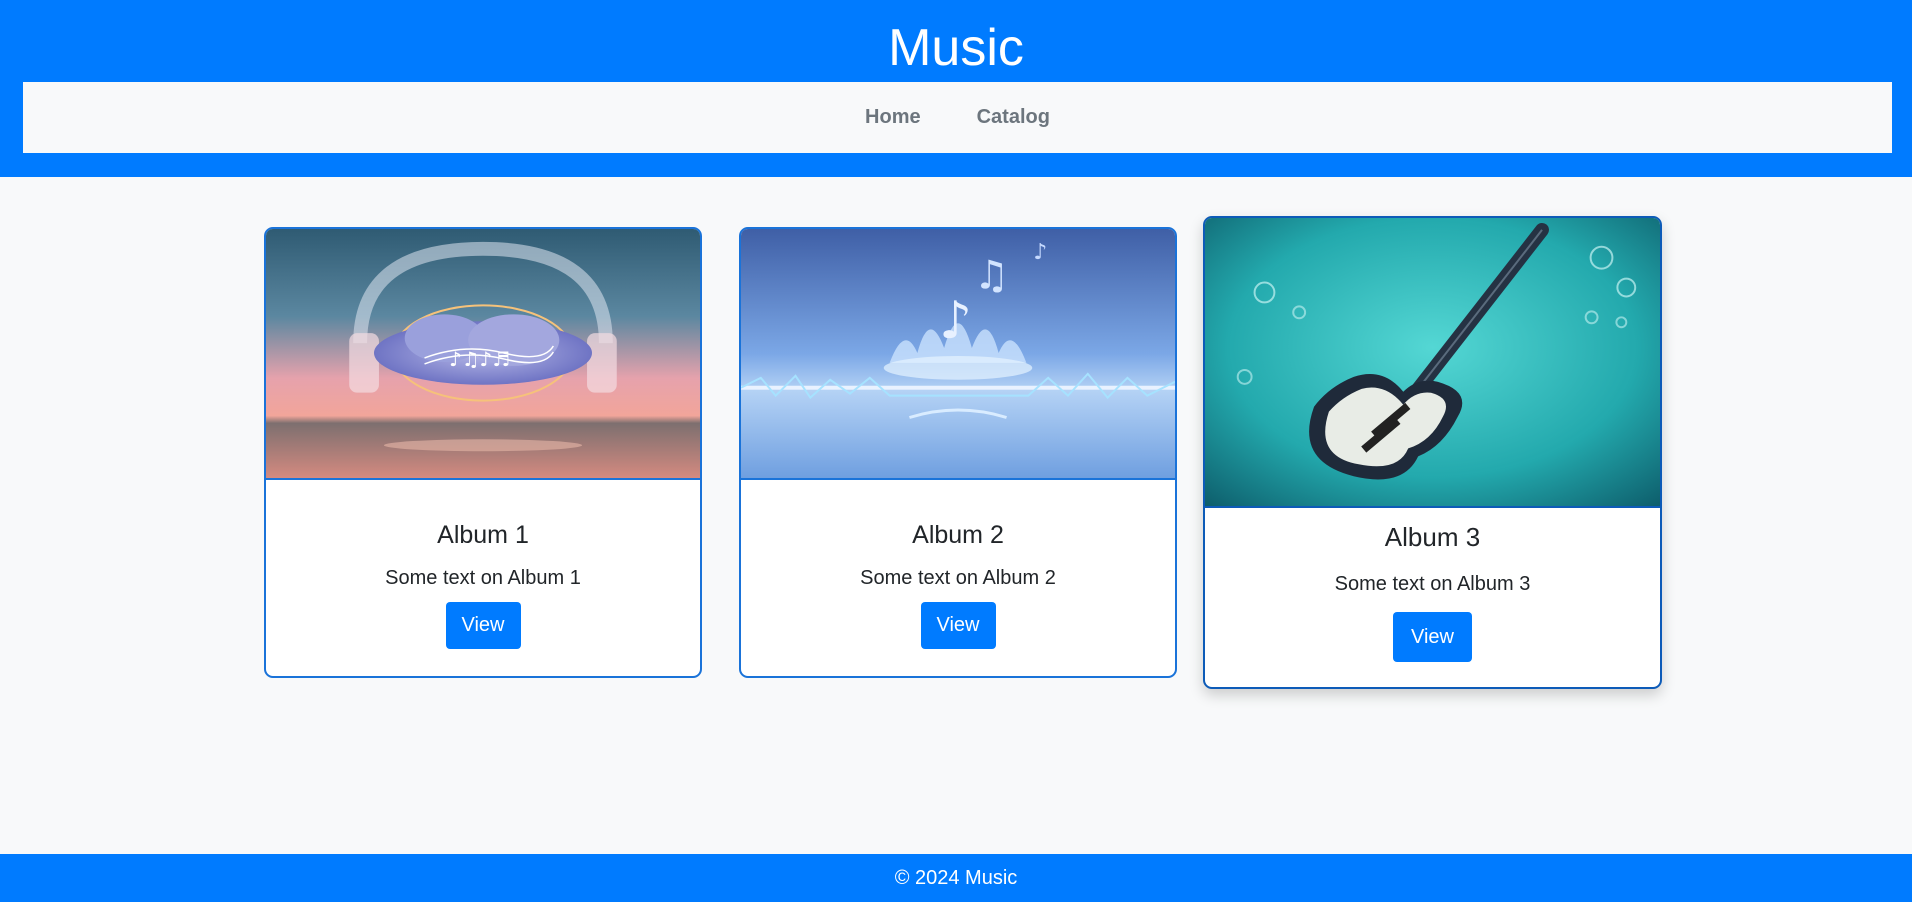 This screenshot has width=1912, height=902. What do you see at coordinates (893, 117) in the screenshot?
I see `nav-link-home: Home` at bounding box center [893, 117].